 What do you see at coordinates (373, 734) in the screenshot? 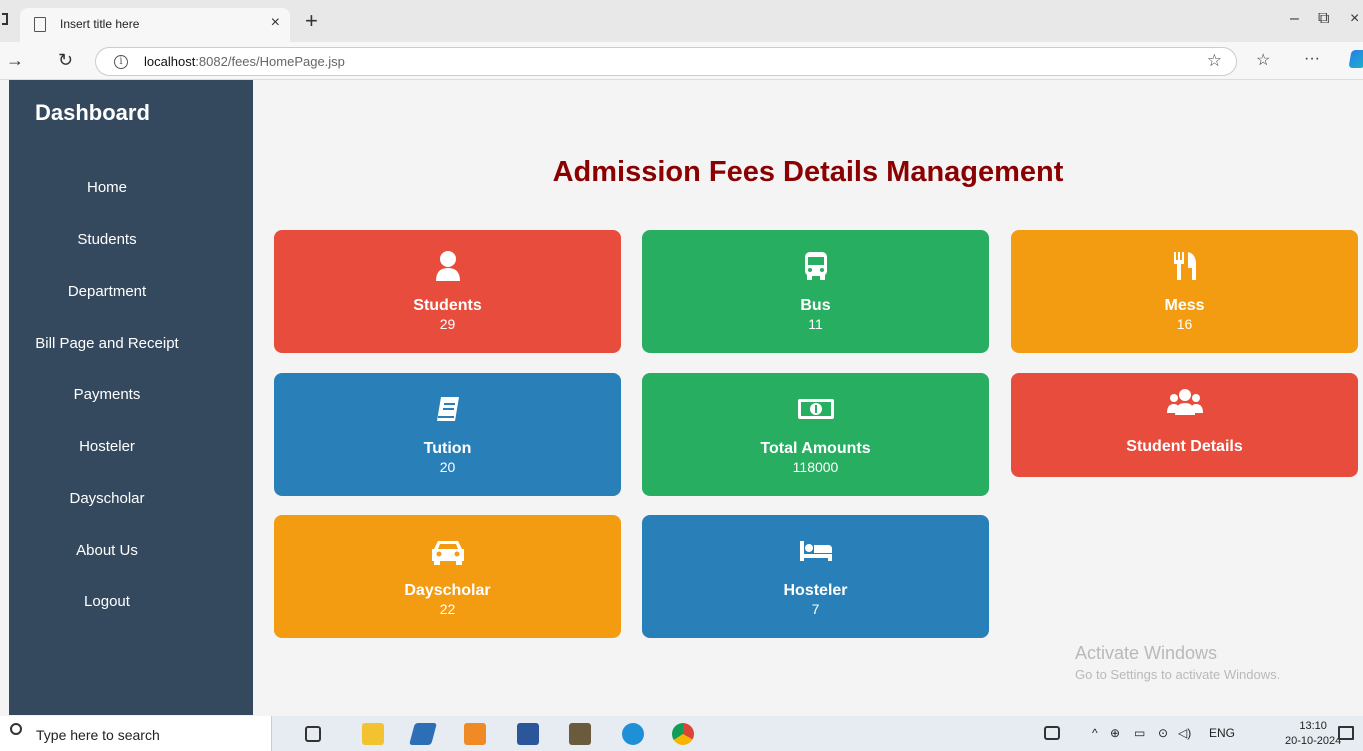
I see `file-explorer-icon` at bounding box center [373, 734].